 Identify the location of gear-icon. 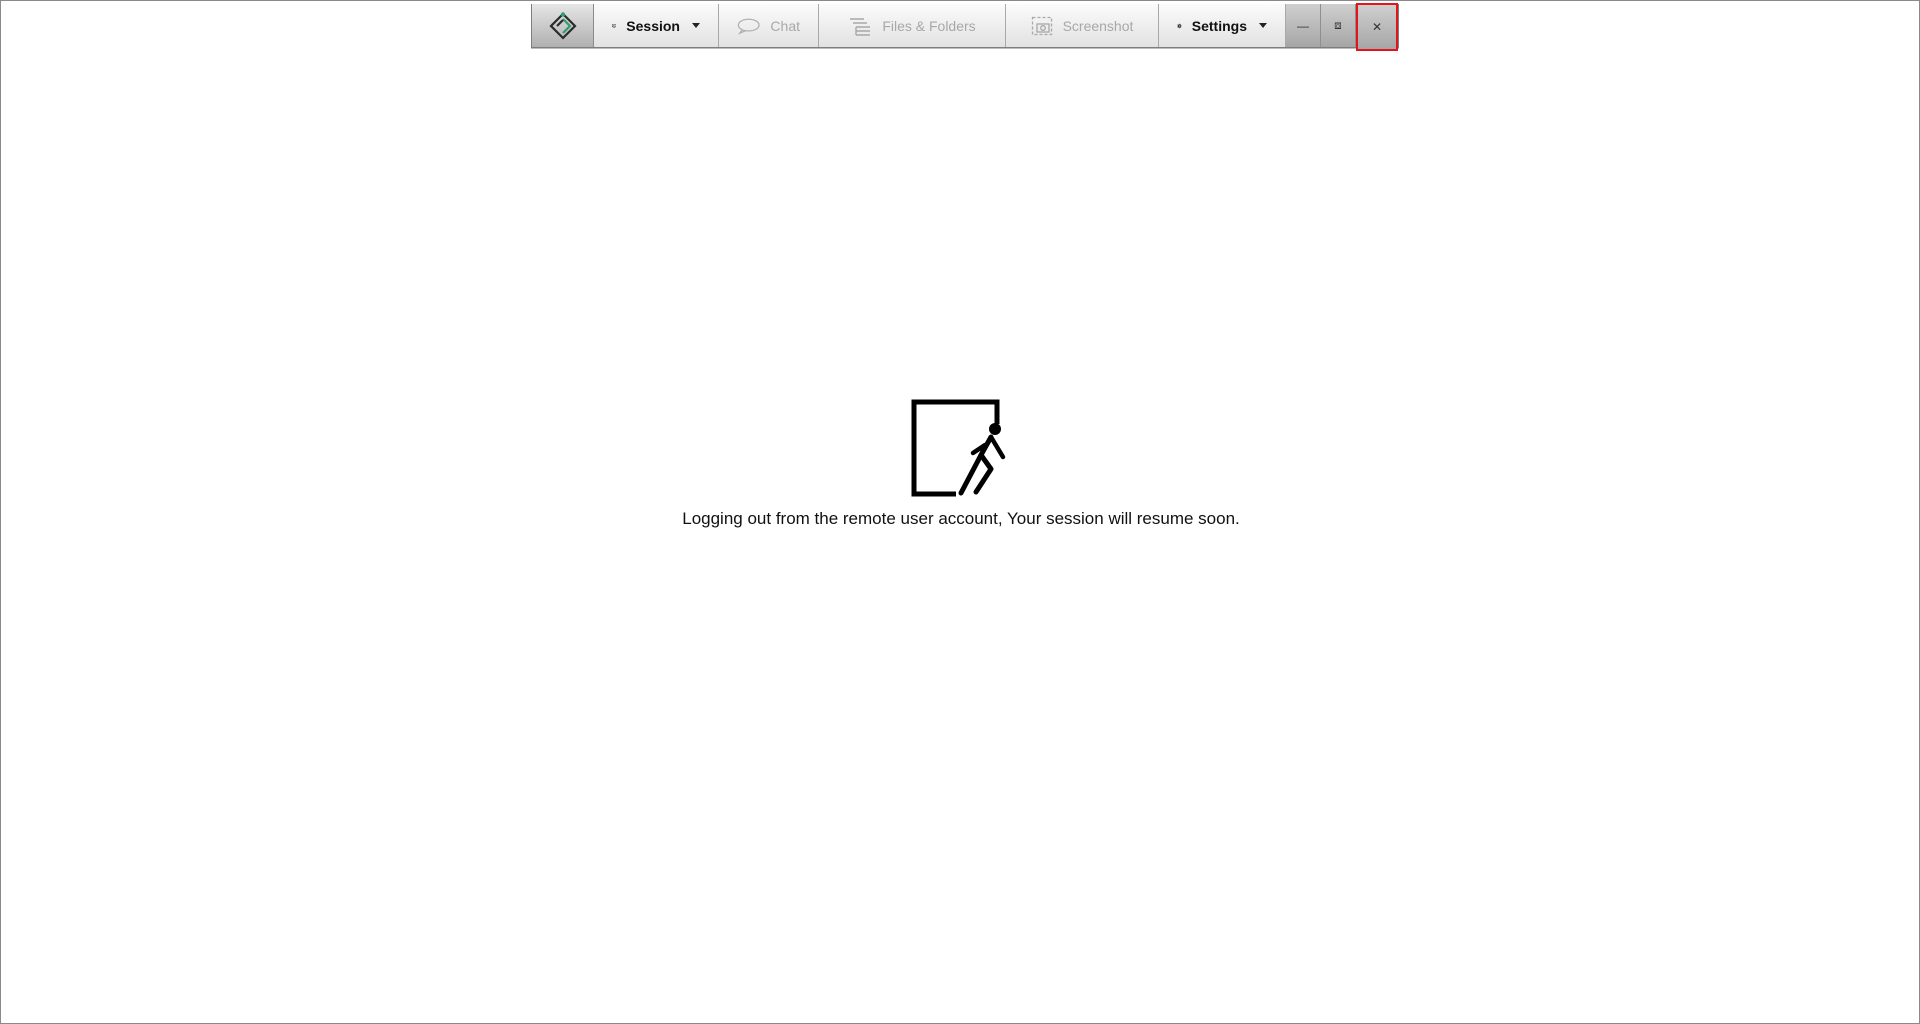
(1179, 25).